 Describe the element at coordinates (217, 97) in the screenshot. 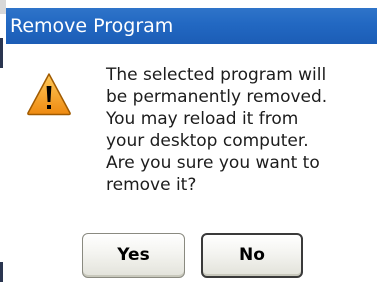

I see `message-line: be permanently removed.` at that location.